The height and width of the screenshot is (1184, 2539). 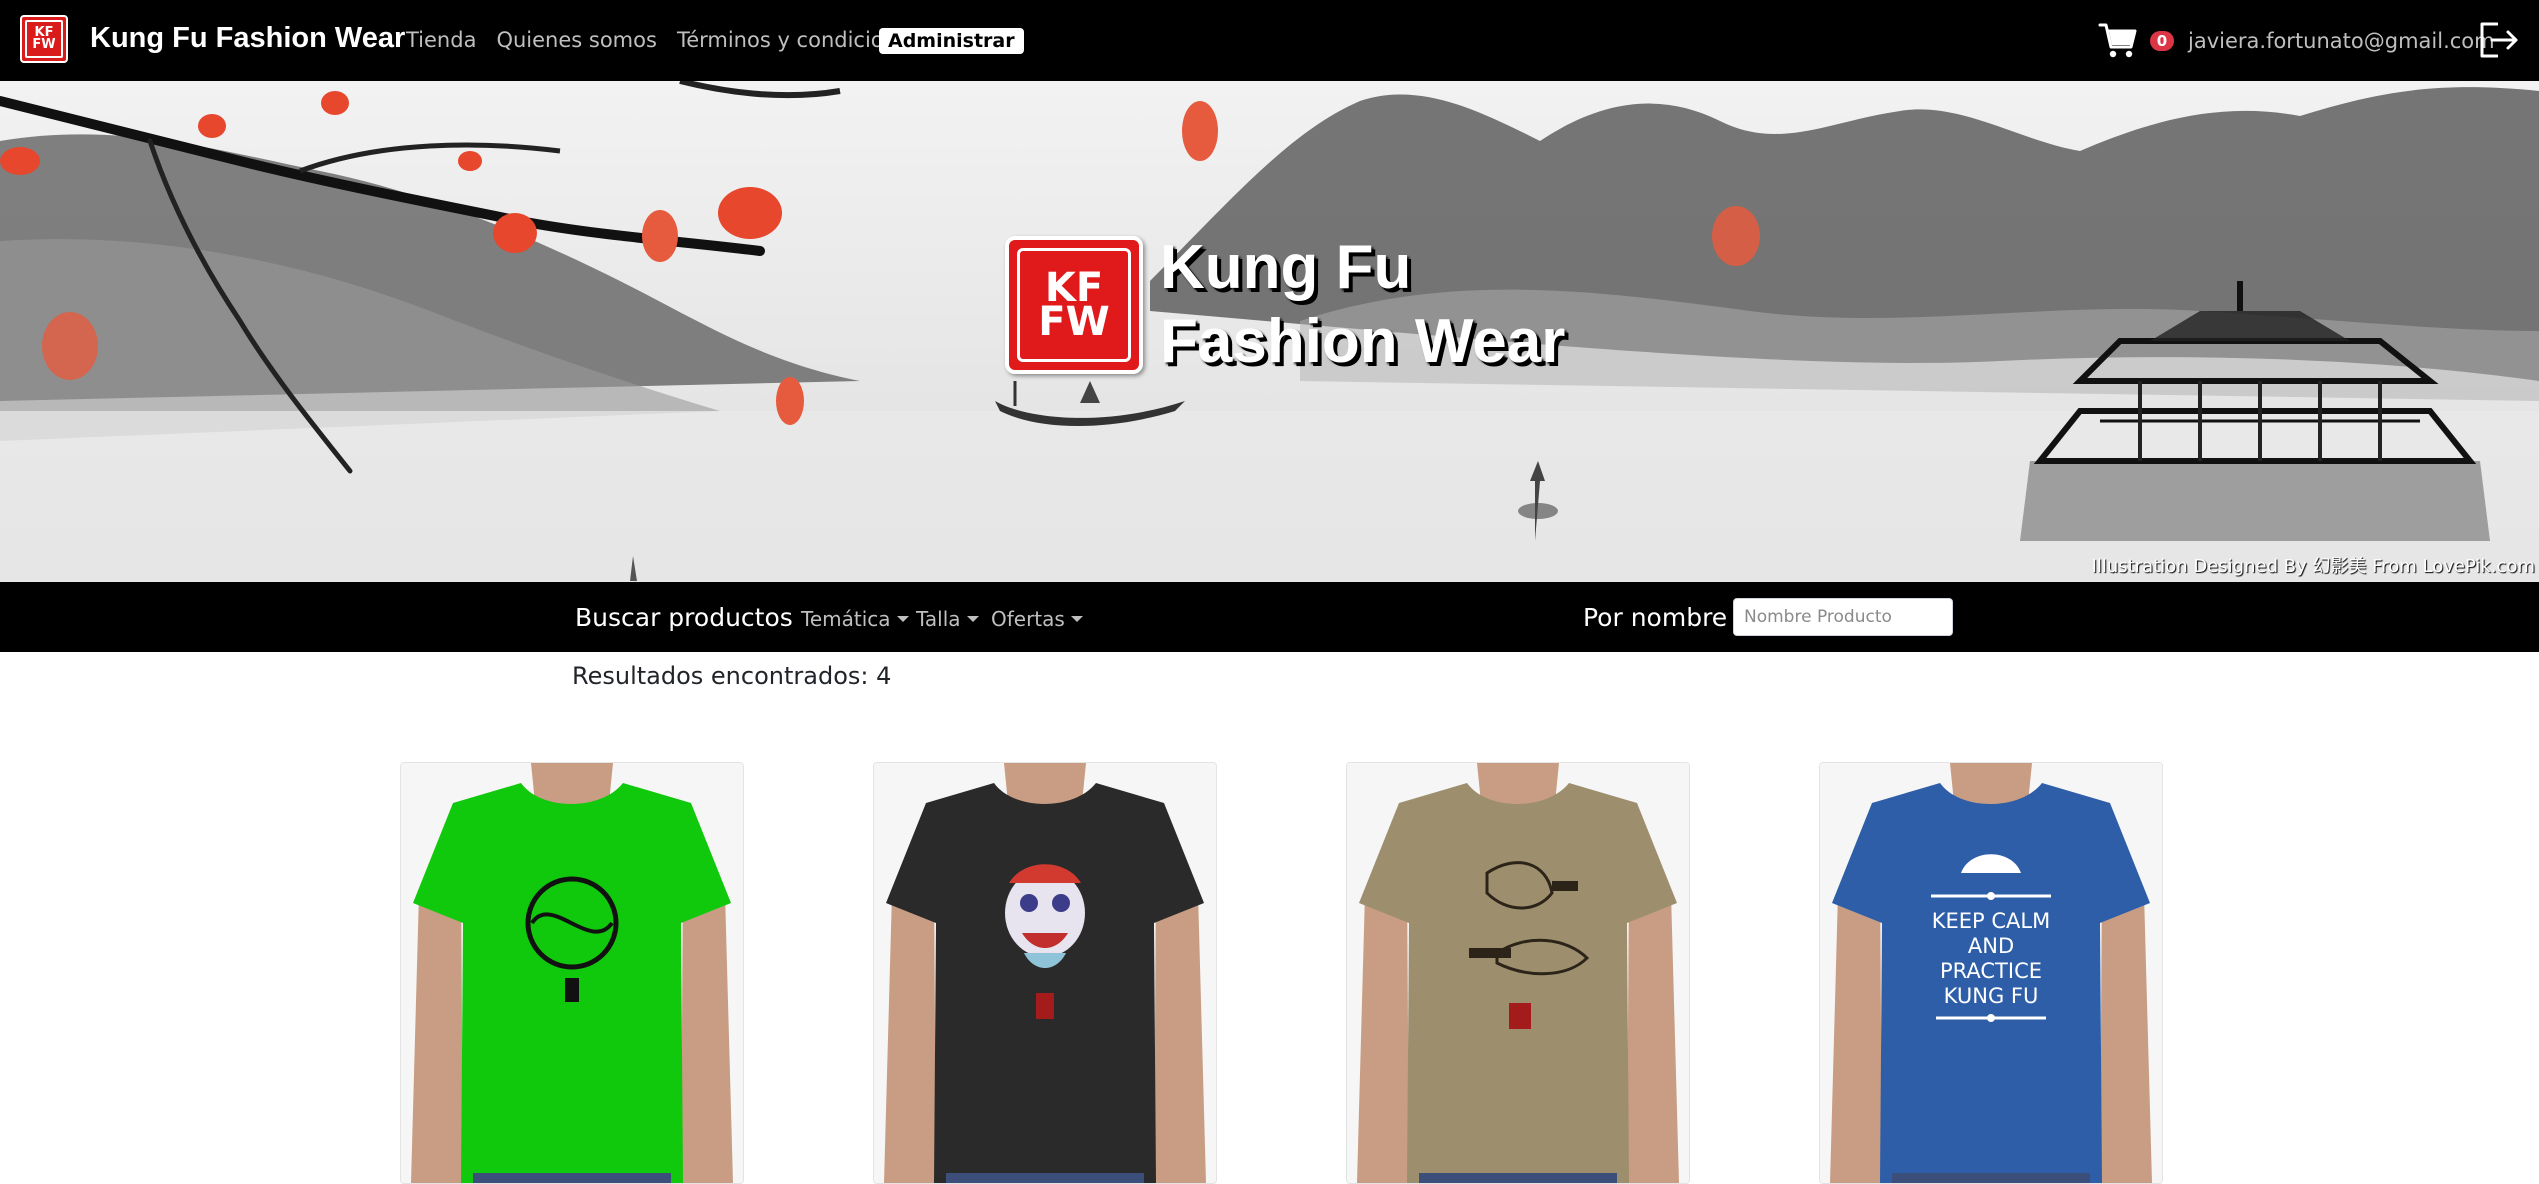 I want to click on brand-name: Kung Fu Fashion Wear, so click(x=247, y=38).